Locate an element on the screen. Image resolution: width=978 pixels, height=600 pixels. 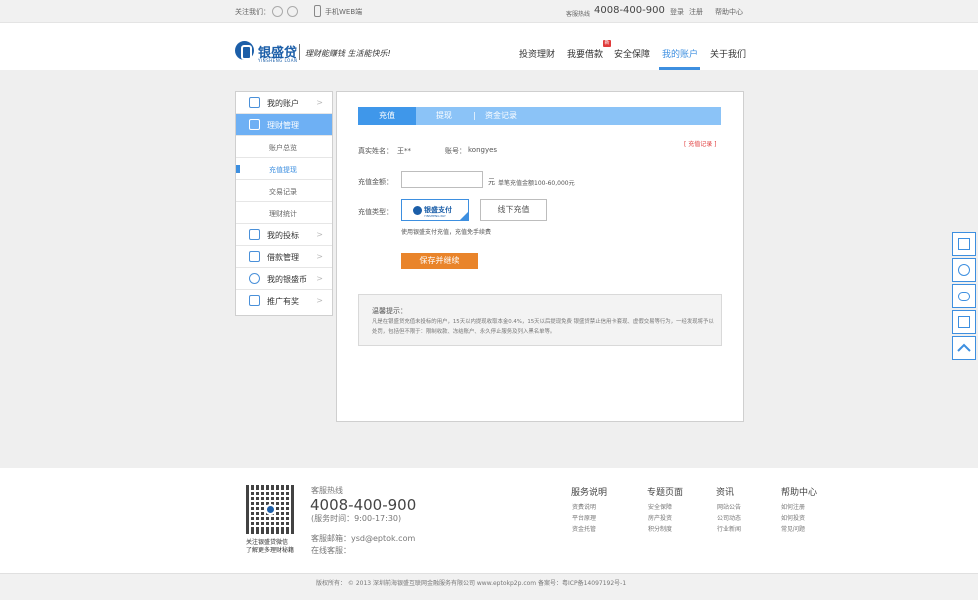
footer-link: 房产投资 is located at coordinates (660, 517).